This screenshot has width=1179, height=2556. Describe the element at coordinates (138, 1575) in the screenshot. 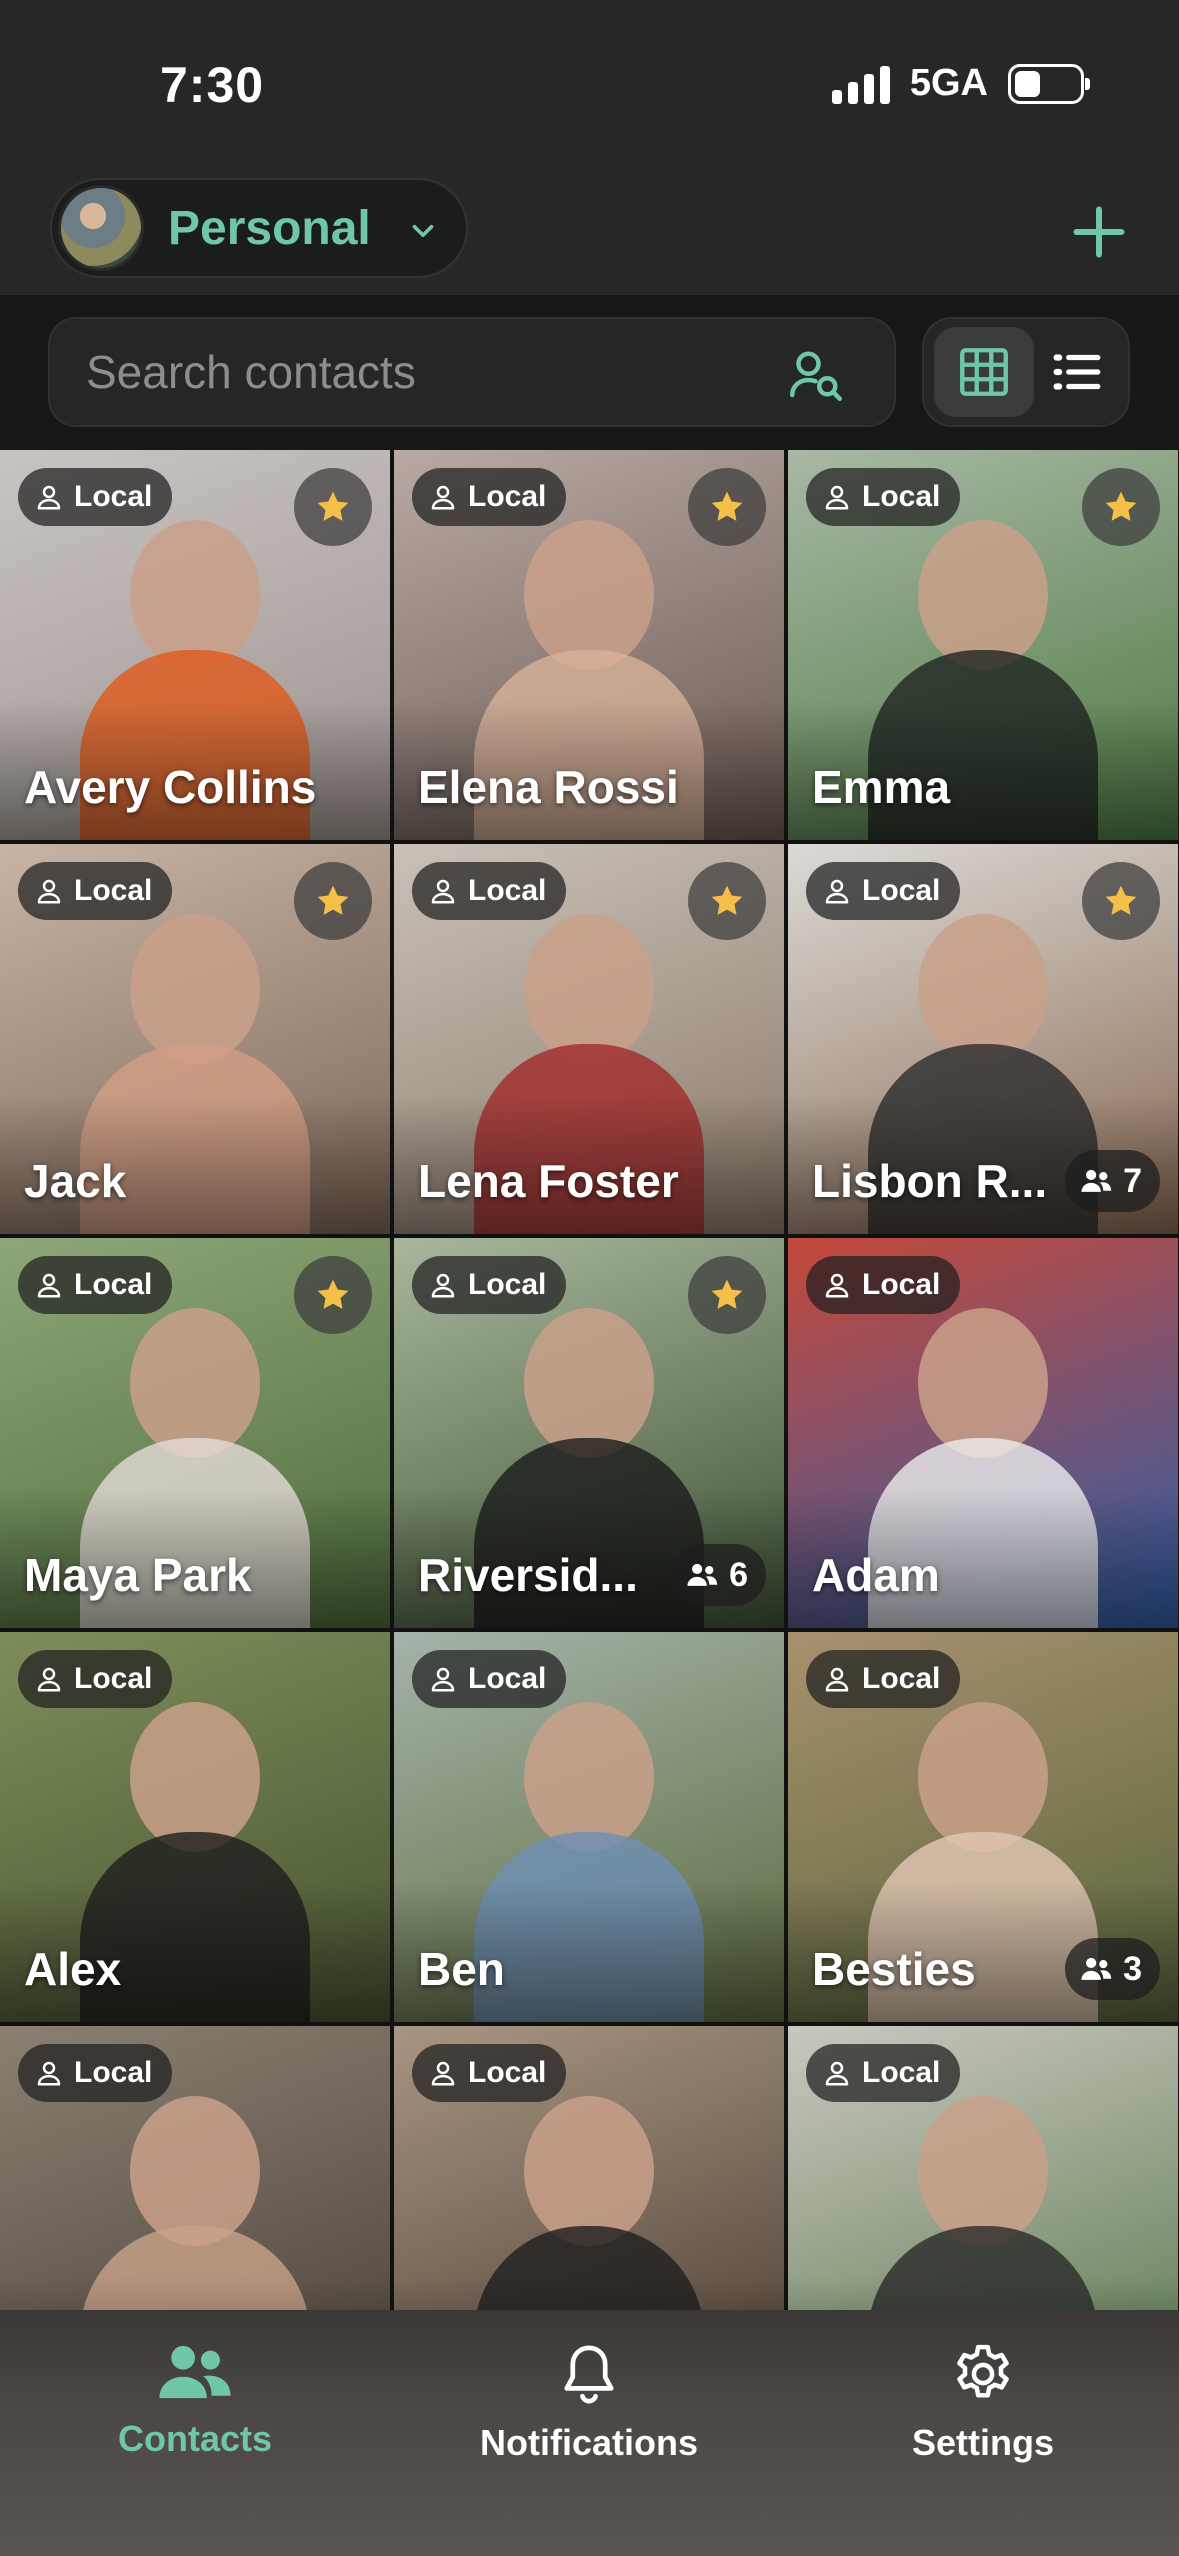

I see `contact-name: Maya Park` at that location.